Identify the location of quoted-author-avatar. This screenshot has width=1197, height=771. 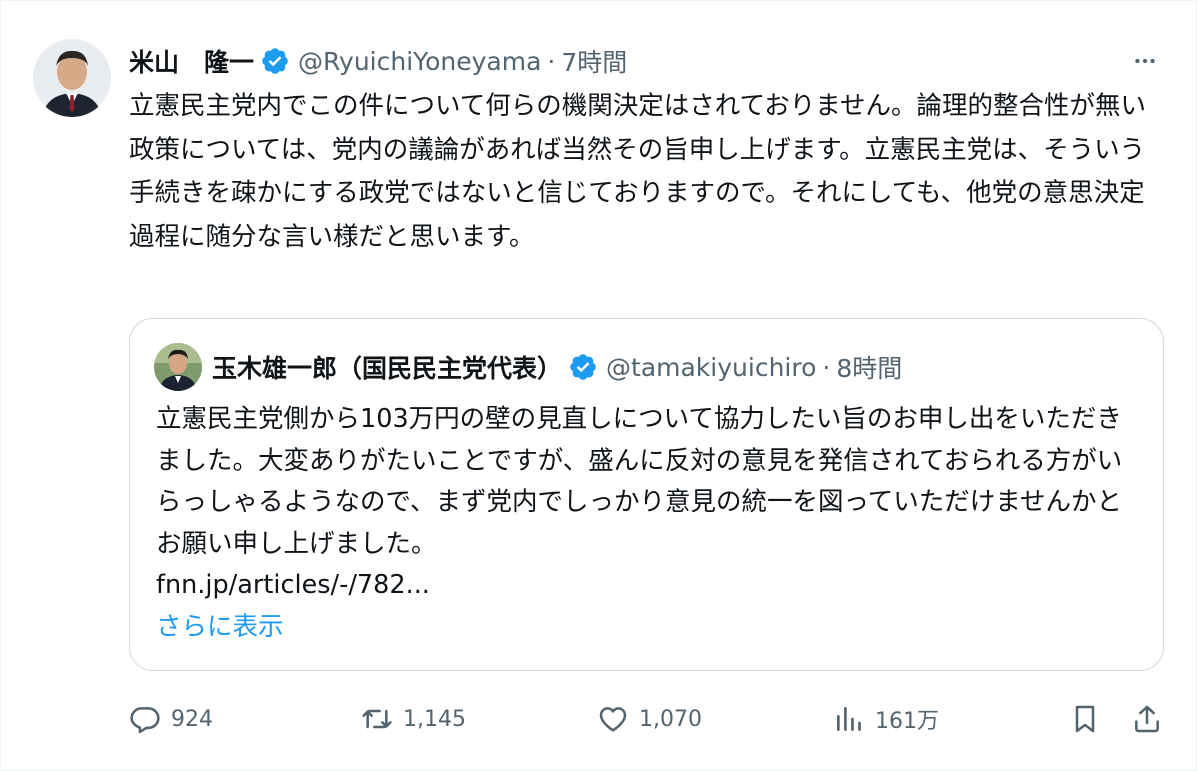
(178, 367).